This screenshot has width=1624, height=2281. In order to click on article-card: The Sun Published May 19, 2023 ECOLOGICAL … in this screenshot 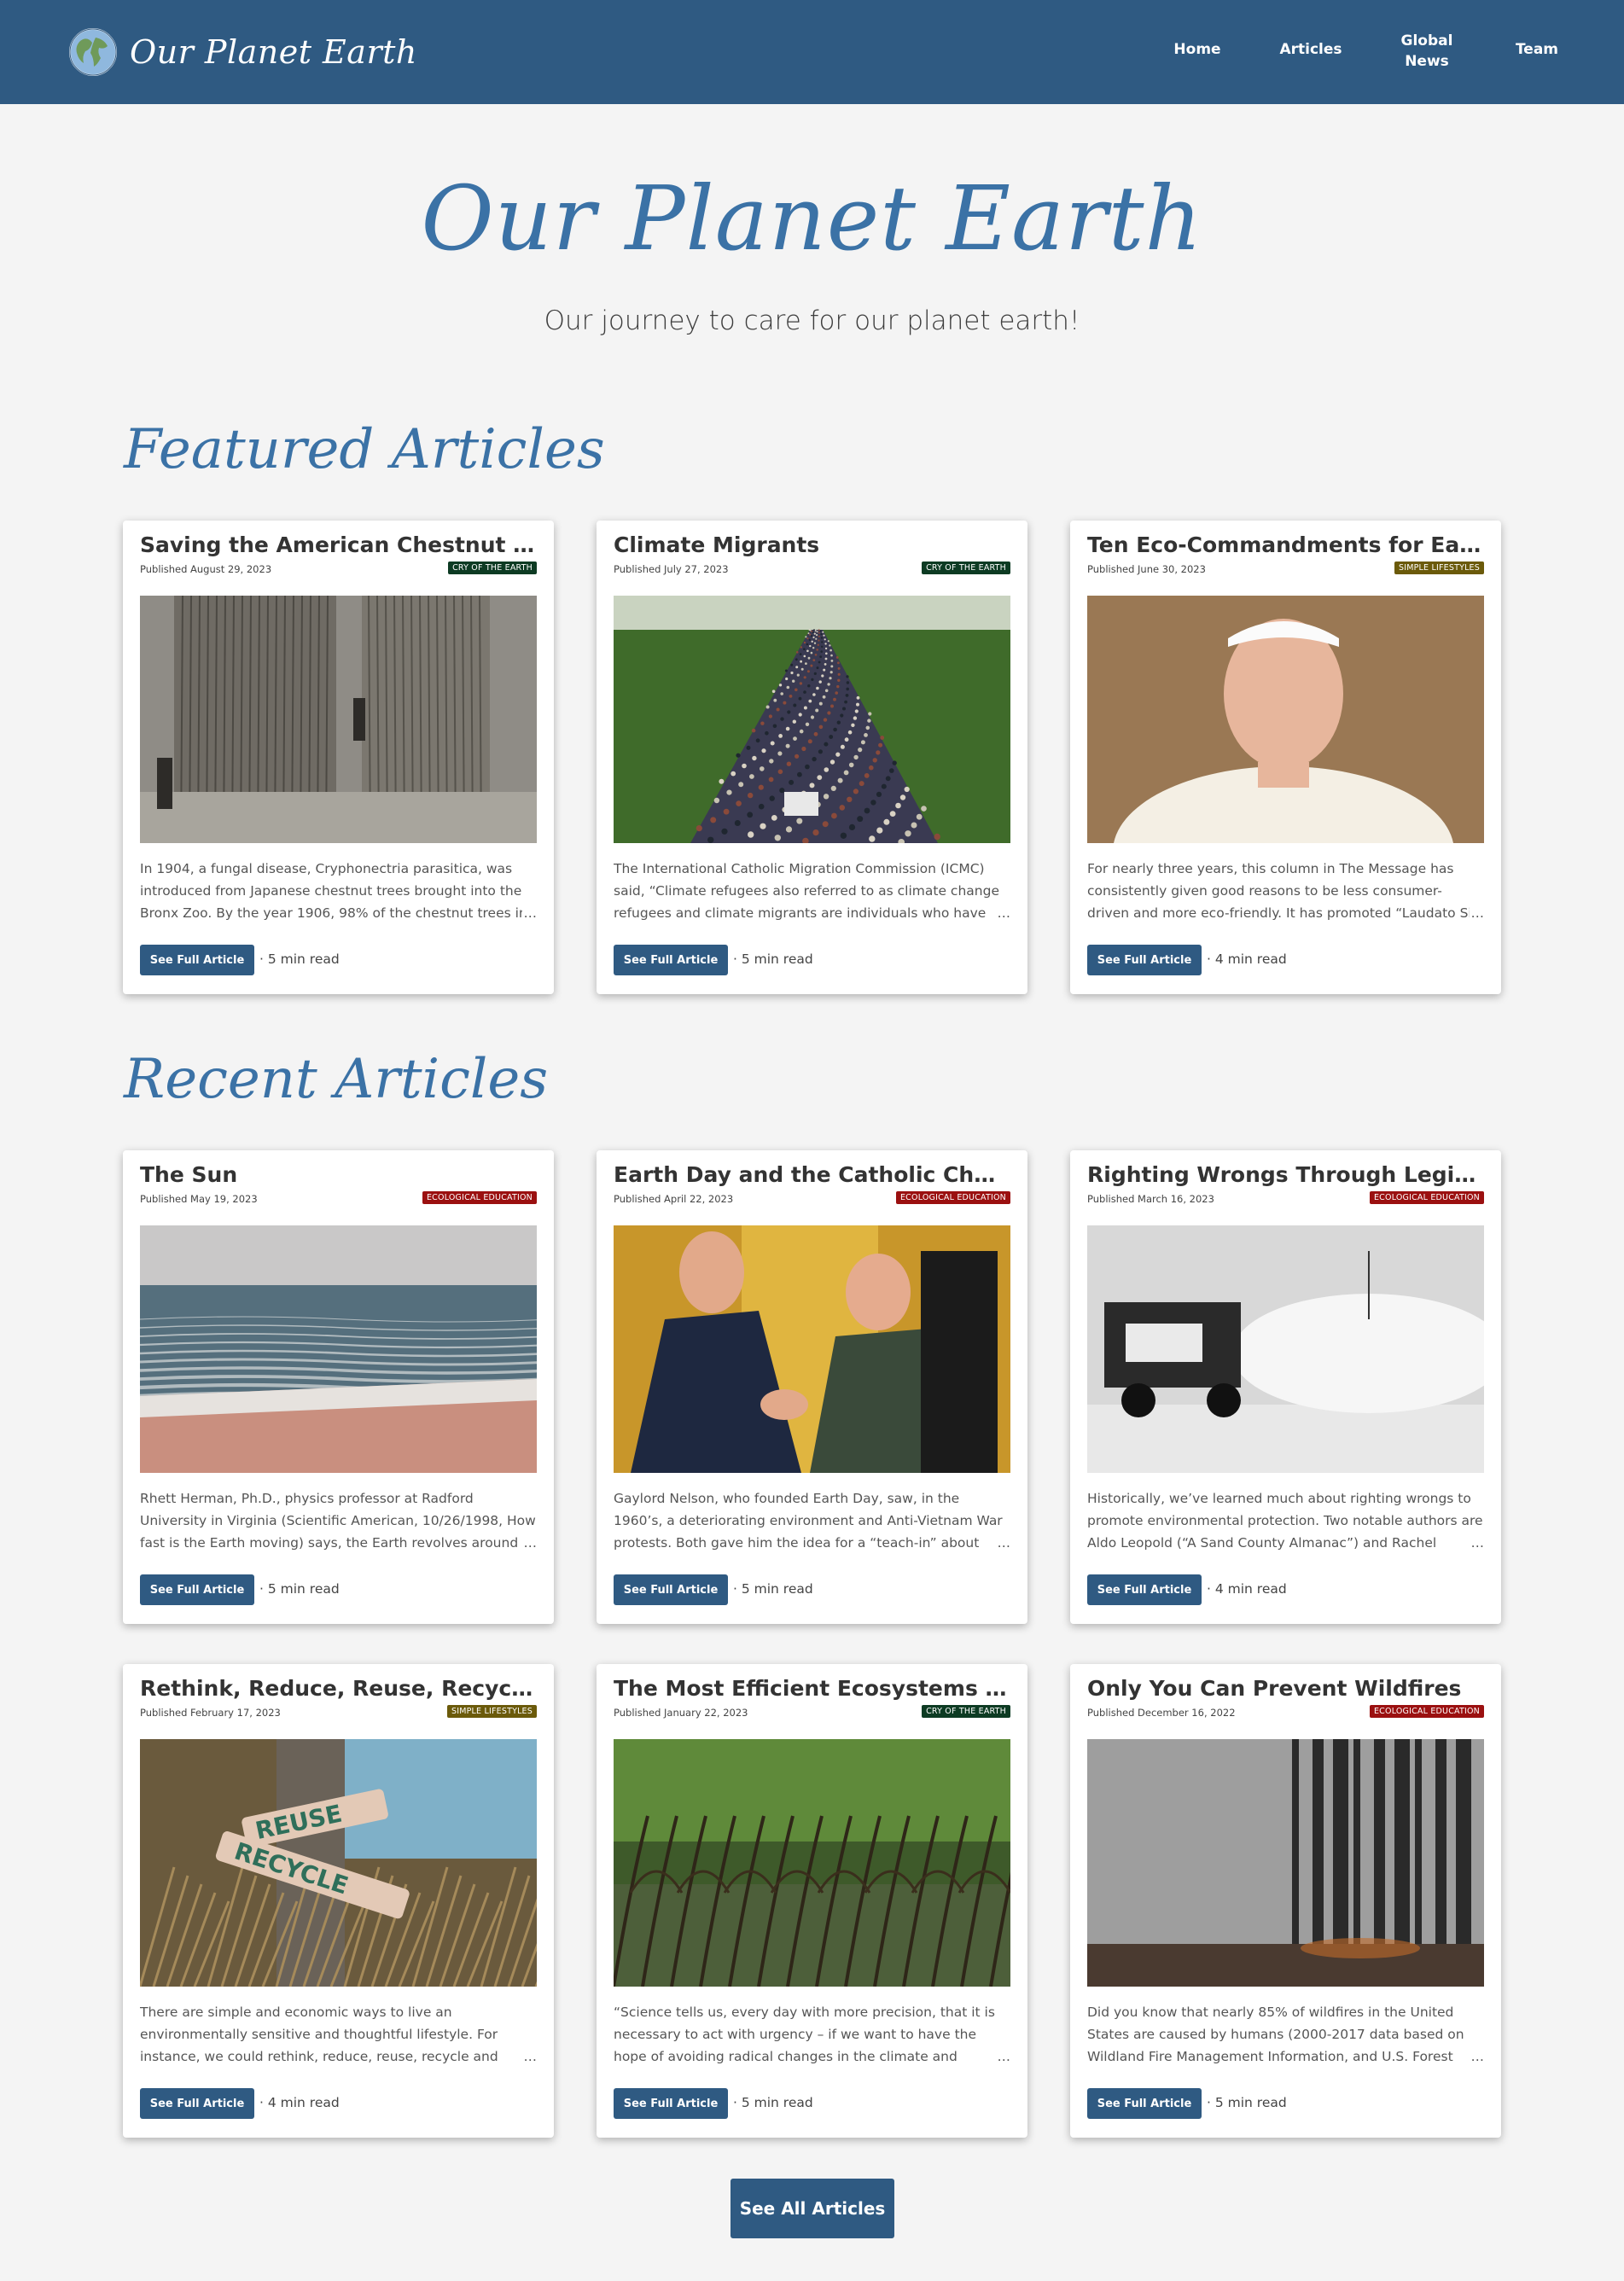, I will do `click(338, 1387)`.